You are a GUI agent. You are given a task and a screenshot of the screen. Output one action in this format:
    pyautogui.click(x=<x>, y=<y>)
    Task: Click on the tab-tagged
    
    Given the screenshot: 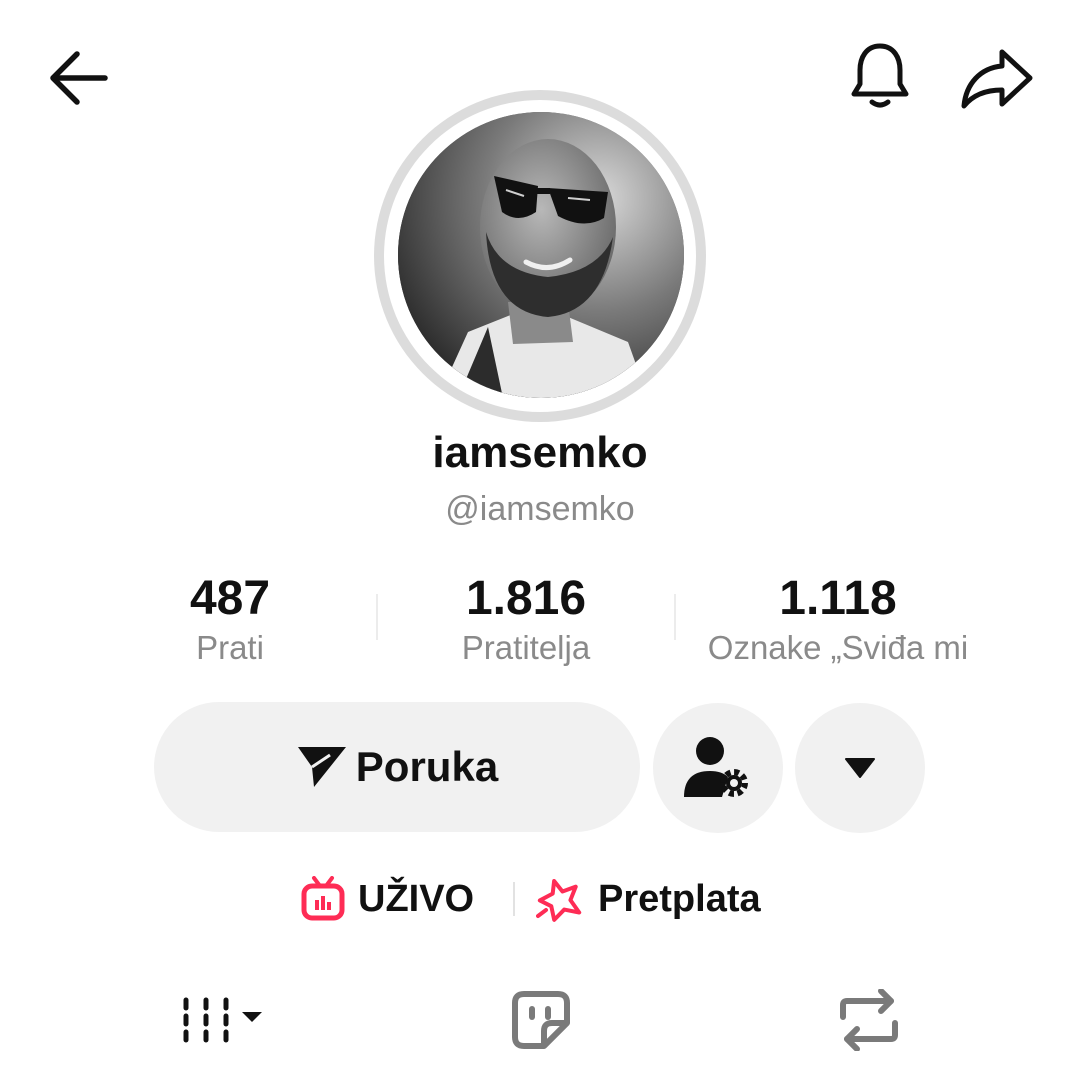 What is the action you would take?
    pyautogui.click(x=541, y=1020)
    